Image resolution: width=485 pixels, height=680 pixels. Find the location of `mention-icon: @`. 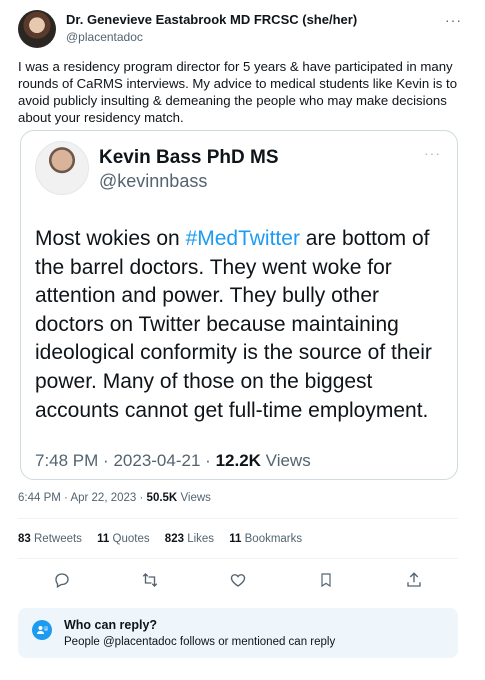

mention-icon: @ is located at coordinates (42, 630).